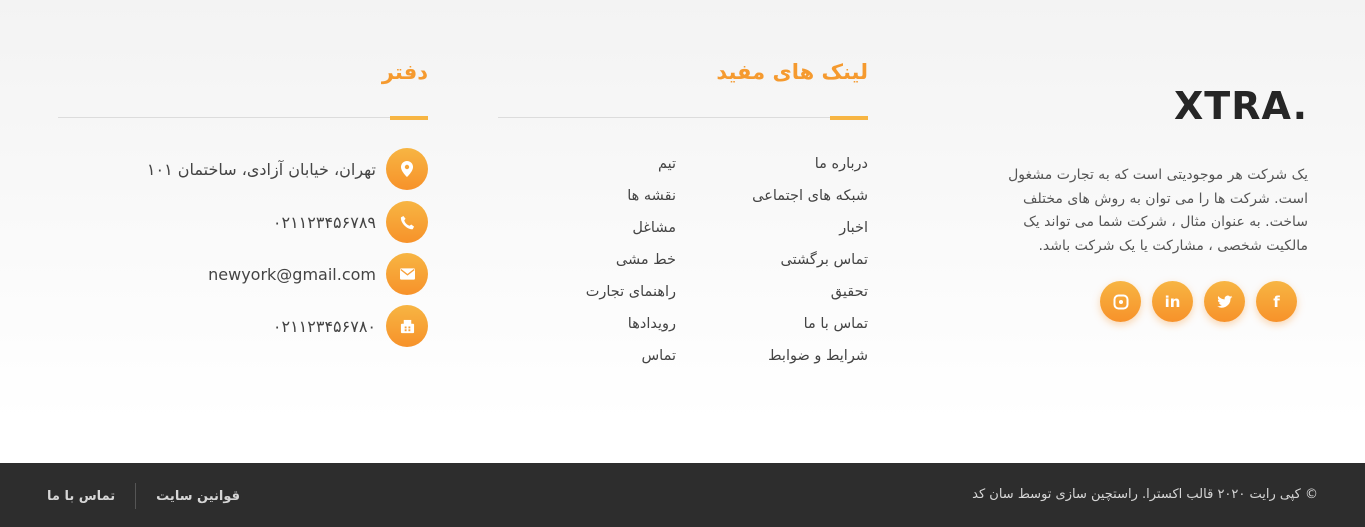 This screenshot has height=527, width=1365. I want to click on link-events: رویدادها, so click(598, 324).